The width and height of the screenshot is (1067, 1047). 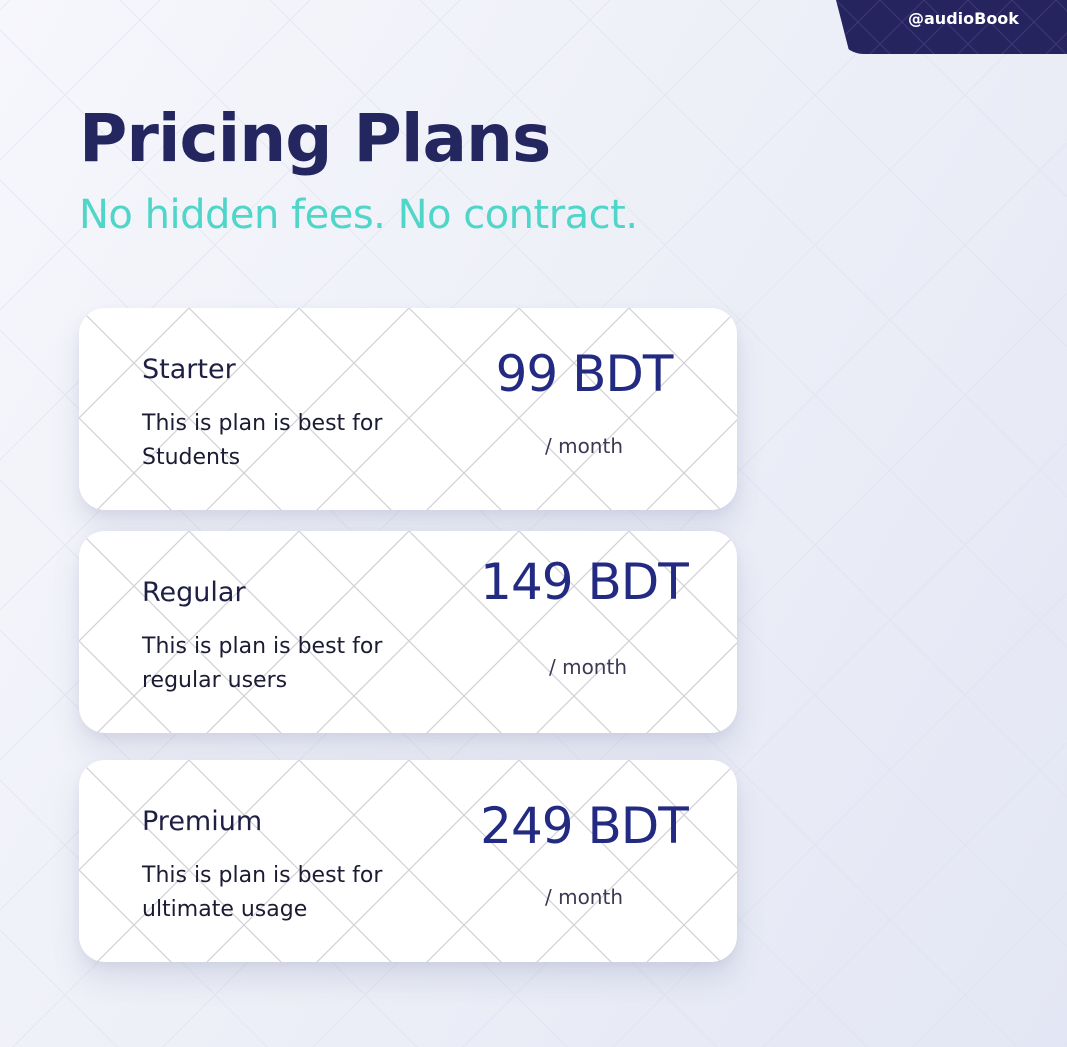 I want to click on brand-tab: @audioBook, so click(x=951, y=27).